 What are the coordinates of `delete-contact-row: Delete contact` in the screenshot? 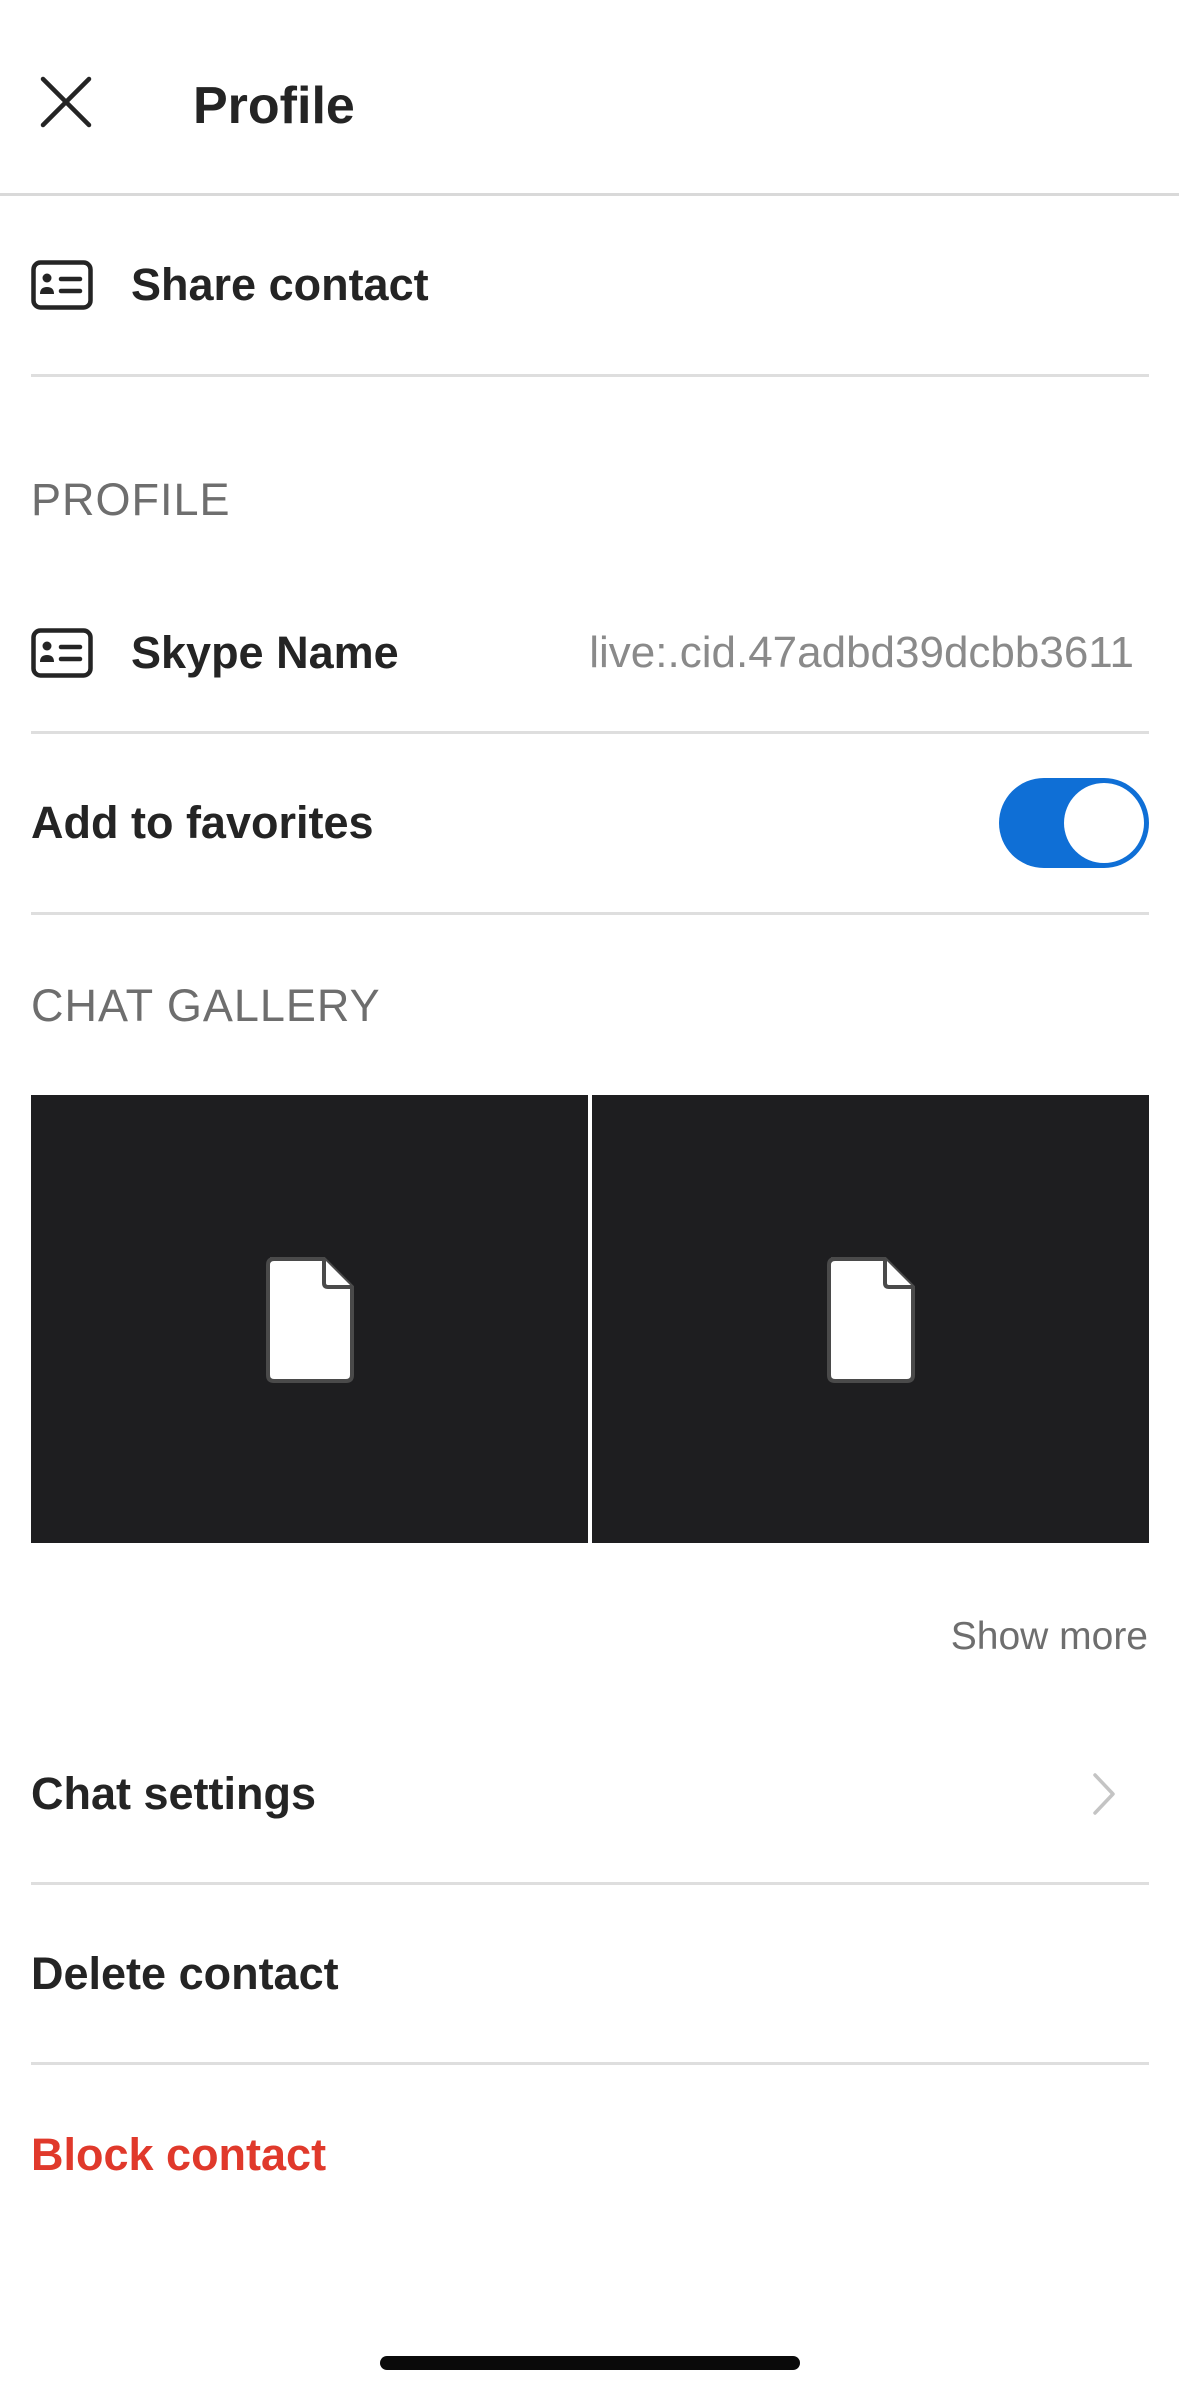 It's located at (590, 1975).